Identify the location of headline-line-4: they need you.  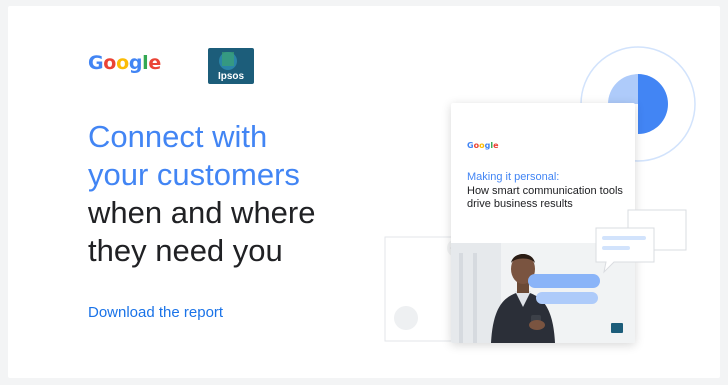
(185, 250).